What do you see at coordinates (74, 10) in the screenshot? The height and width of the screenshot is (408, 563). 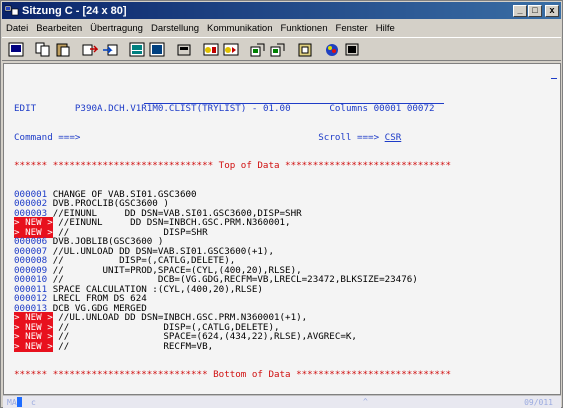 I see `window-title: Sitzung C - [24 x 80]` at bounding box center [74, 10].